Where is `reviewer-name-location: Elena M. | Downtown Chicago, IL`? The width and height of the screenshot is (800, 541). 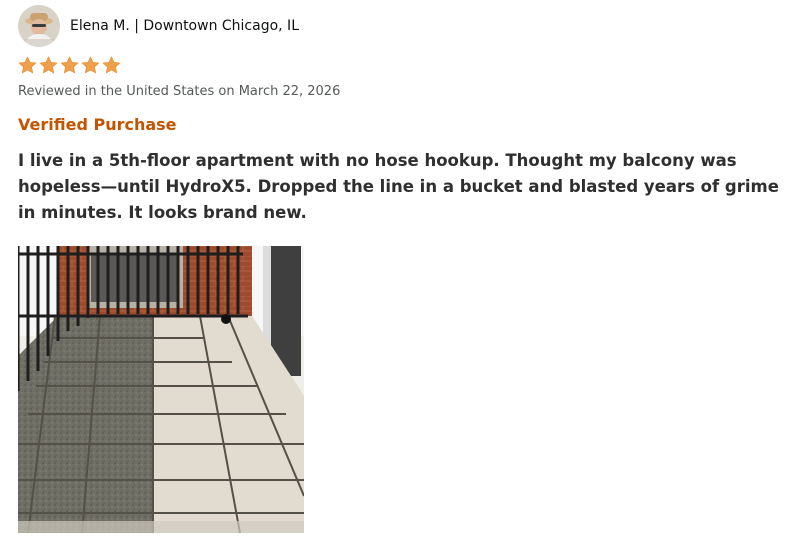 reviewer-name-location: Elena M. | Downtown Chicago, IL is located at coordinates (184, 26).